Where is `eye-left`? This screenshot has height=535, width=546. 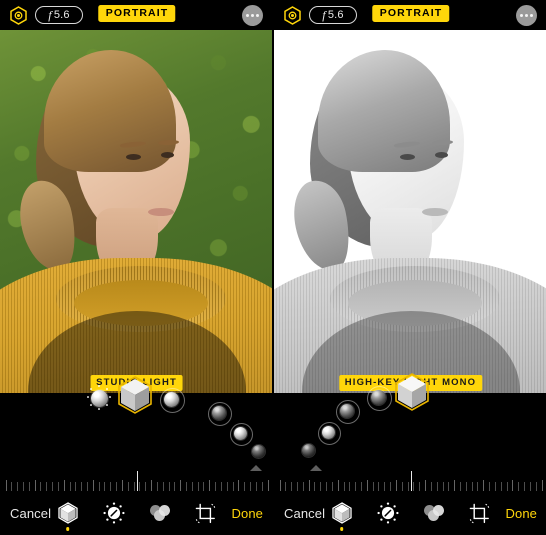 eye-left is located at coordinates (407, 157).